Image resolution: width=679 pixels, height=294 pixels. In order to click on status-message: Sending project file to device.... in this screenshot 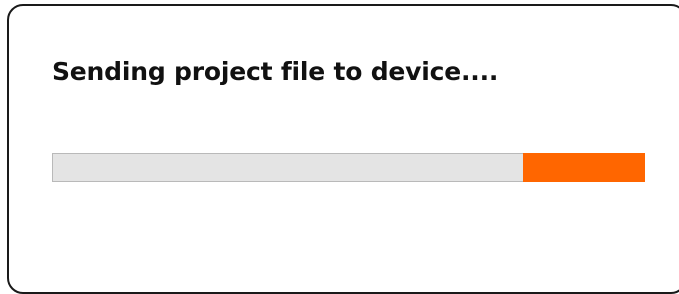, I will do `click(275, 71)`.